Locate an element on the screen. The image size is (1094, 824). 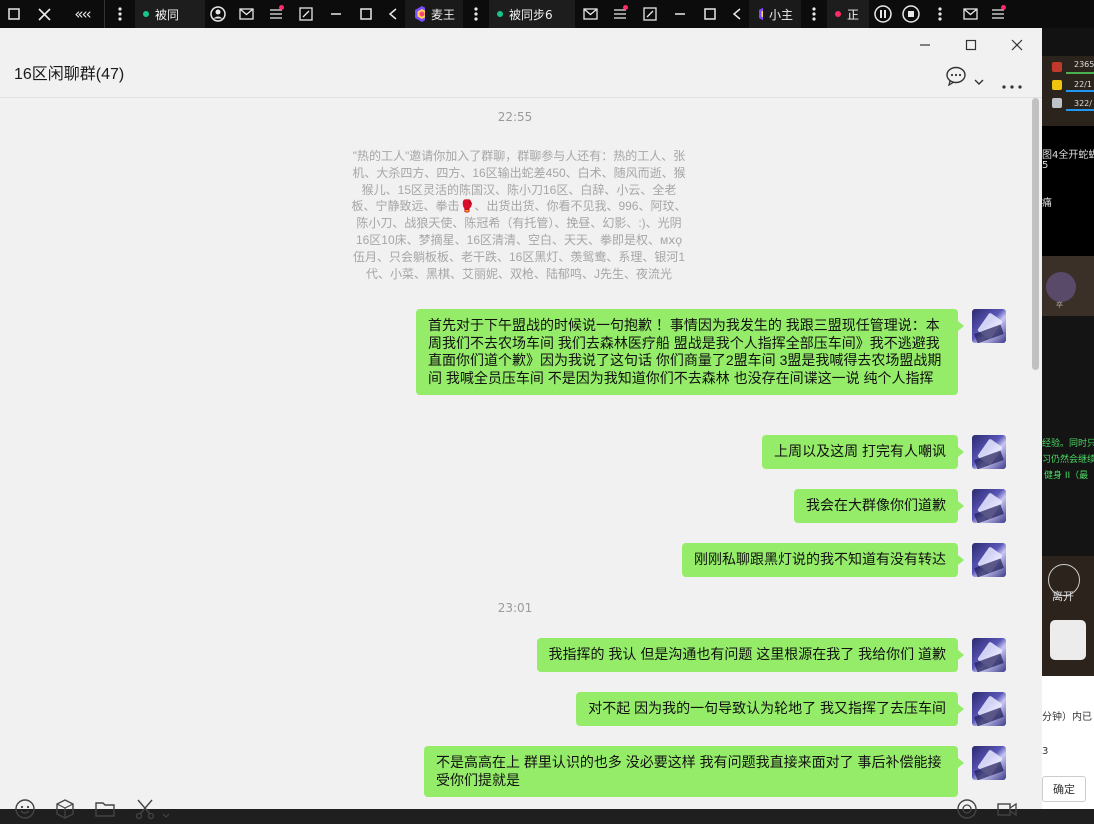
tab-label: 被同步6 is located at coordinates (531, 14).